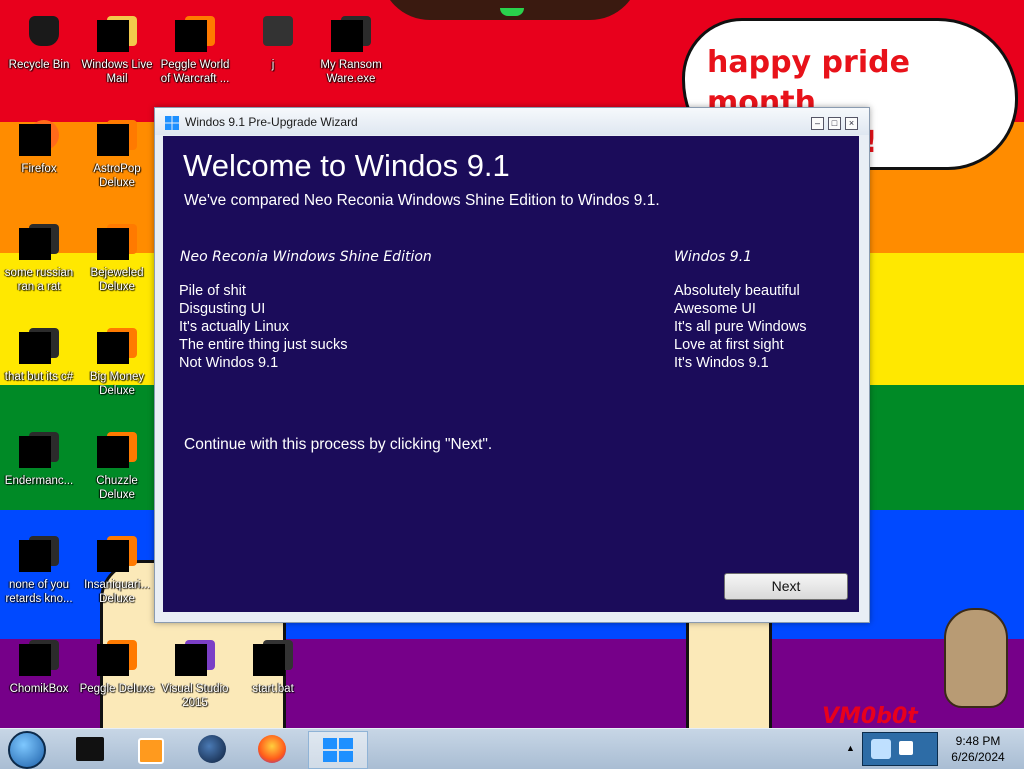 Image resolution: width=1024 pixels, height=769 pixels. What do you see at coordinates (39, 169) in the screenshot?
I see `desktop-icon-label: Firefox` at bounding box center [39, 169].